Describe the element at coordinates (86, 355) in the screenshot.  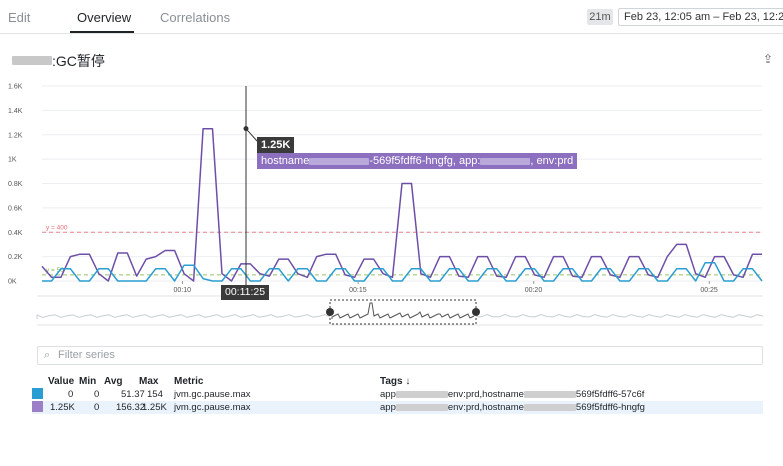
I see `filter-placeholder: Filter series` at that location.